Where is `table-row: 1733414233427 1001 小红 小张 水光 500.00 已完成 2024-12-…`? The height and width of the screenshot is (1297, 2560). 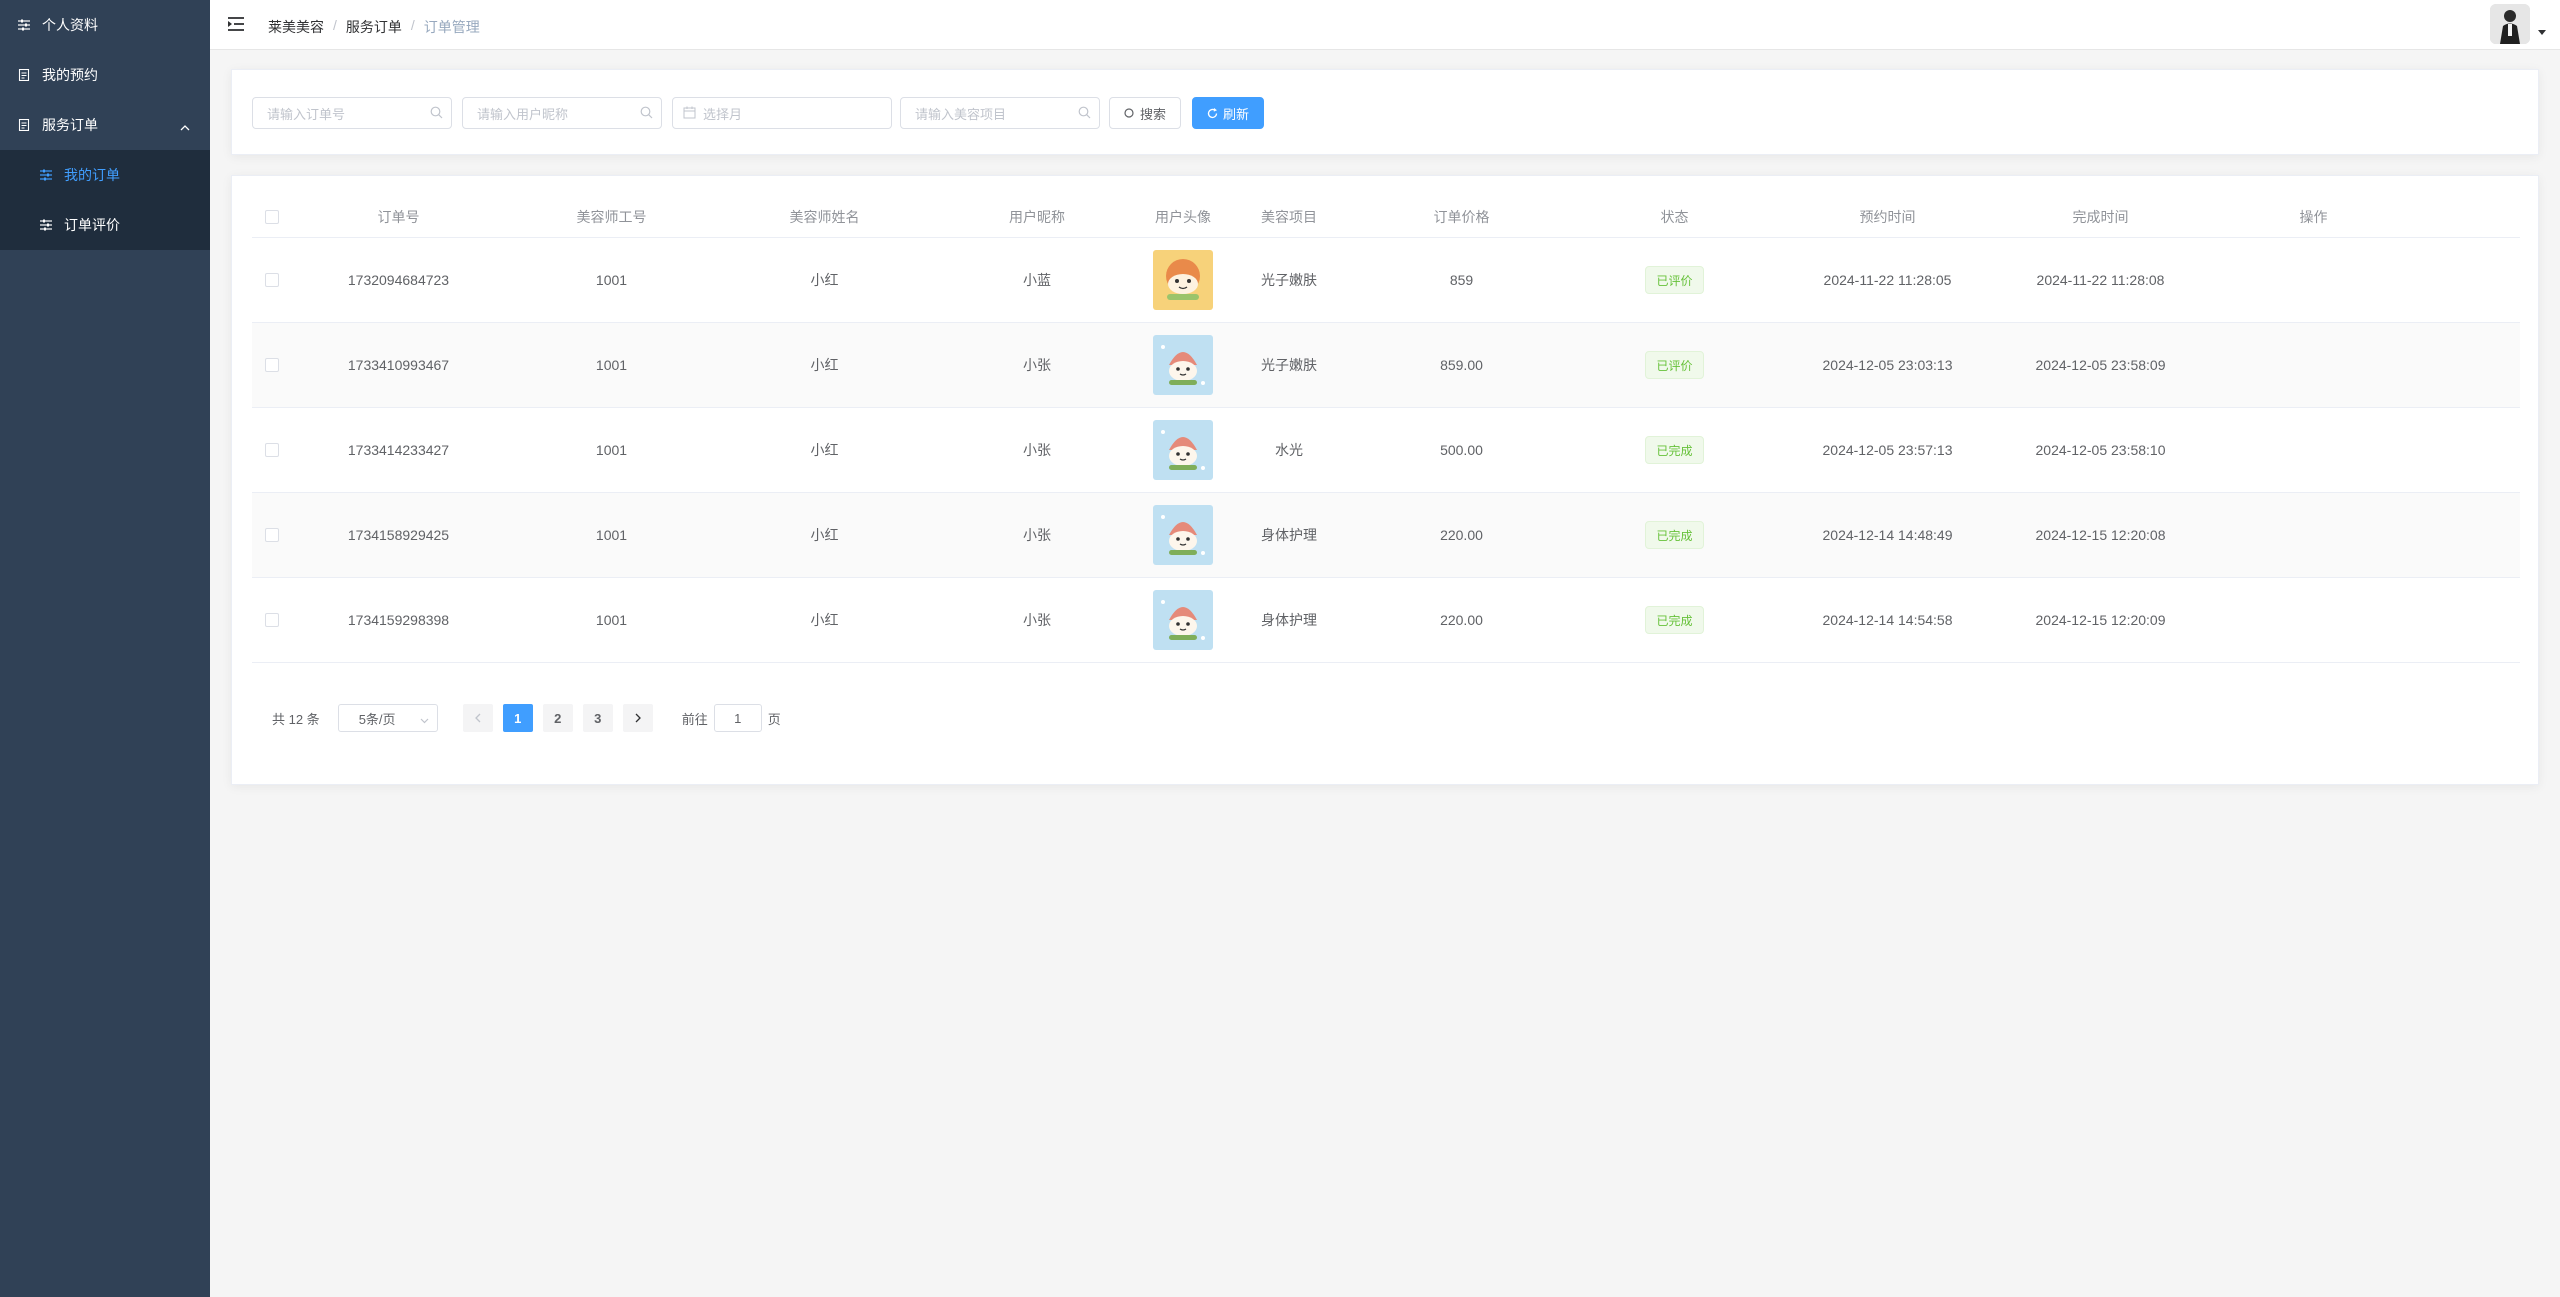 table-row: 1733414233427 1001 小红 小张 水光 500.00 已完成 2024-12-… is located at coordinates (1386, 450).